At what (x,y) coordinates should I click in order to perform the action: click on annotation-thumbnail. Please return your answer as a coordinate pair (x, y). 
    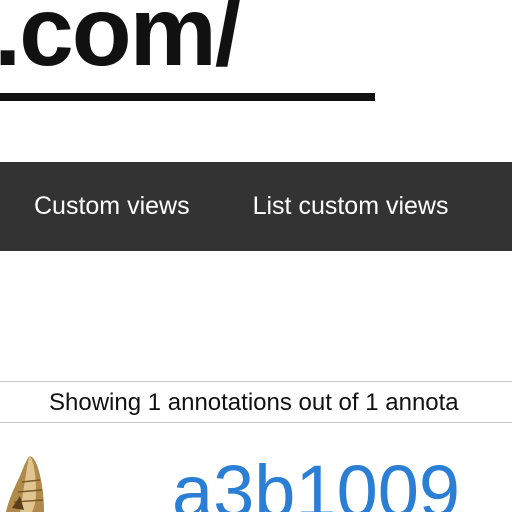
    Looking at the image, I should click on (24, 482).